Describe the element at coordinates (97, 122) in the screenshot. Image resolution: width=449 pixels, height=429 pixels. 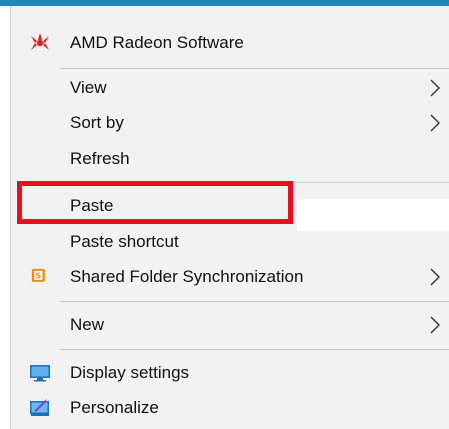
I see `menu-item-label: Sort by` at that location.